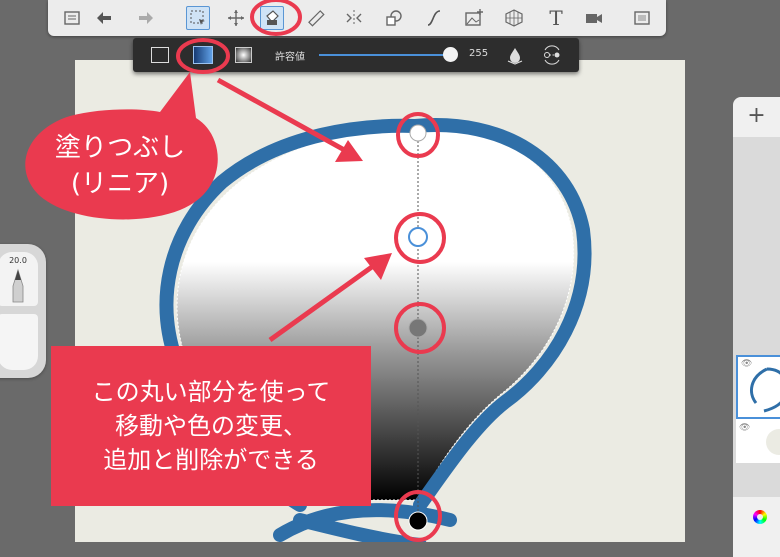  Describe the element at coordinates (330, 298) in the screenshot. I see `arrow-to-handle` at that location.